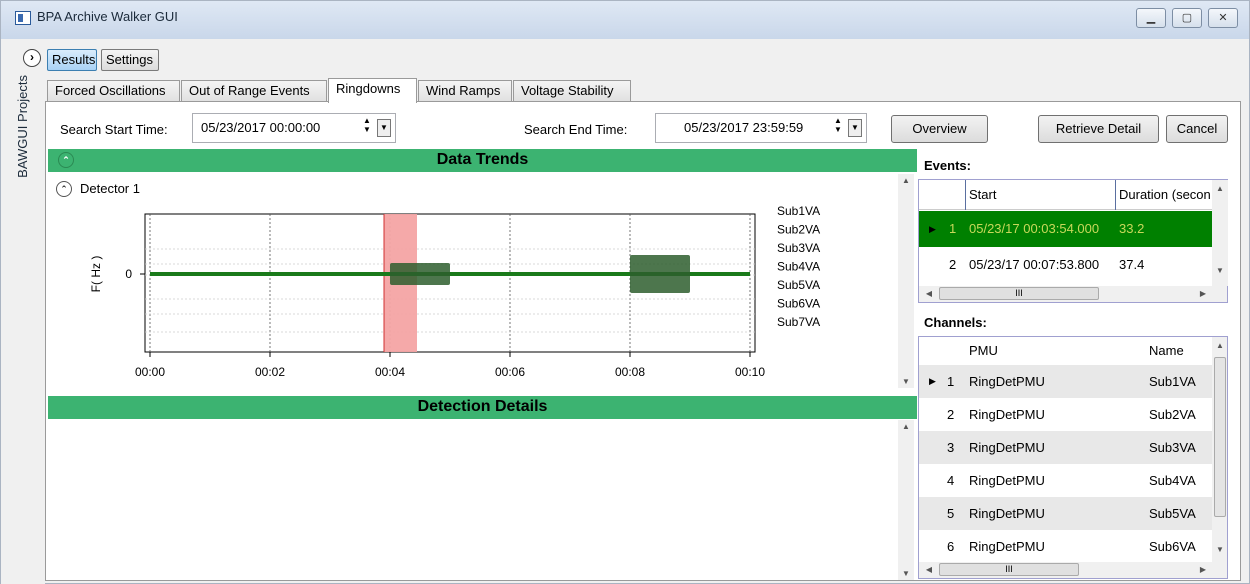 The height and width of the screenshot is (584, 1250). I want to click on events-scroll-down-icon: ▼, so click(1220, 270).